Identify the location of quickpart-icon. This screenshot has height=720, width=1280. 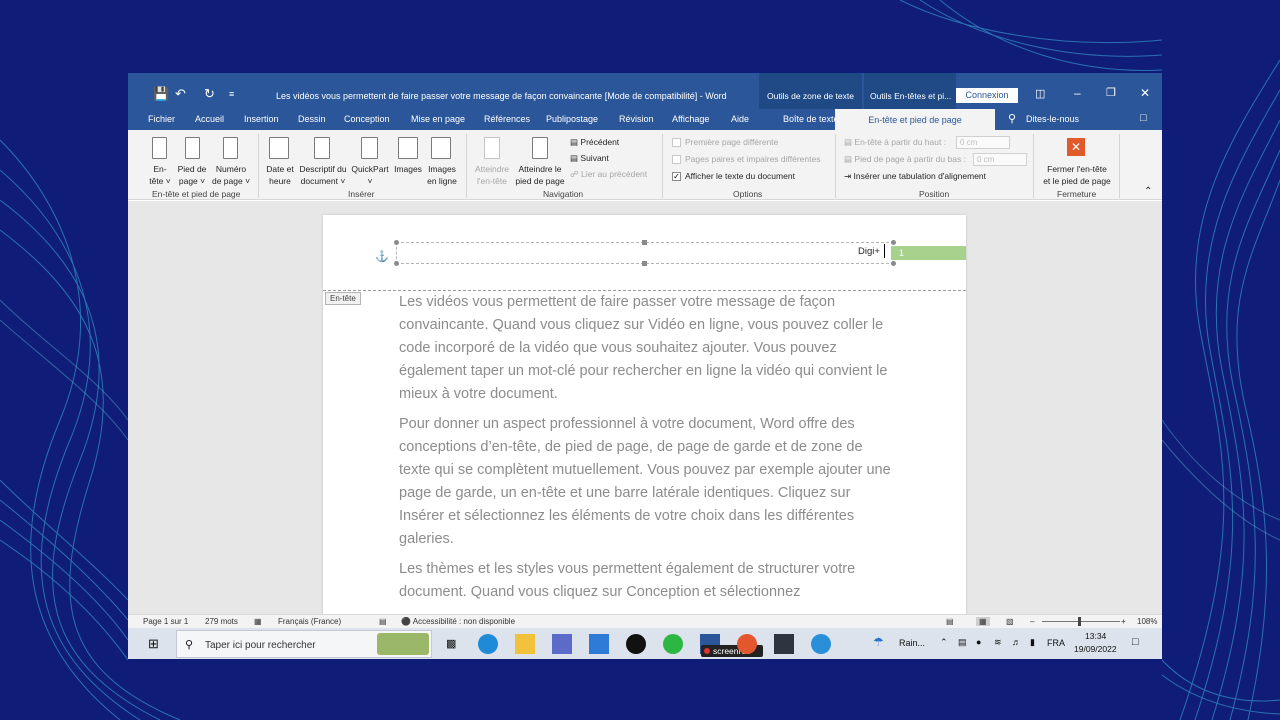
(369, 148).